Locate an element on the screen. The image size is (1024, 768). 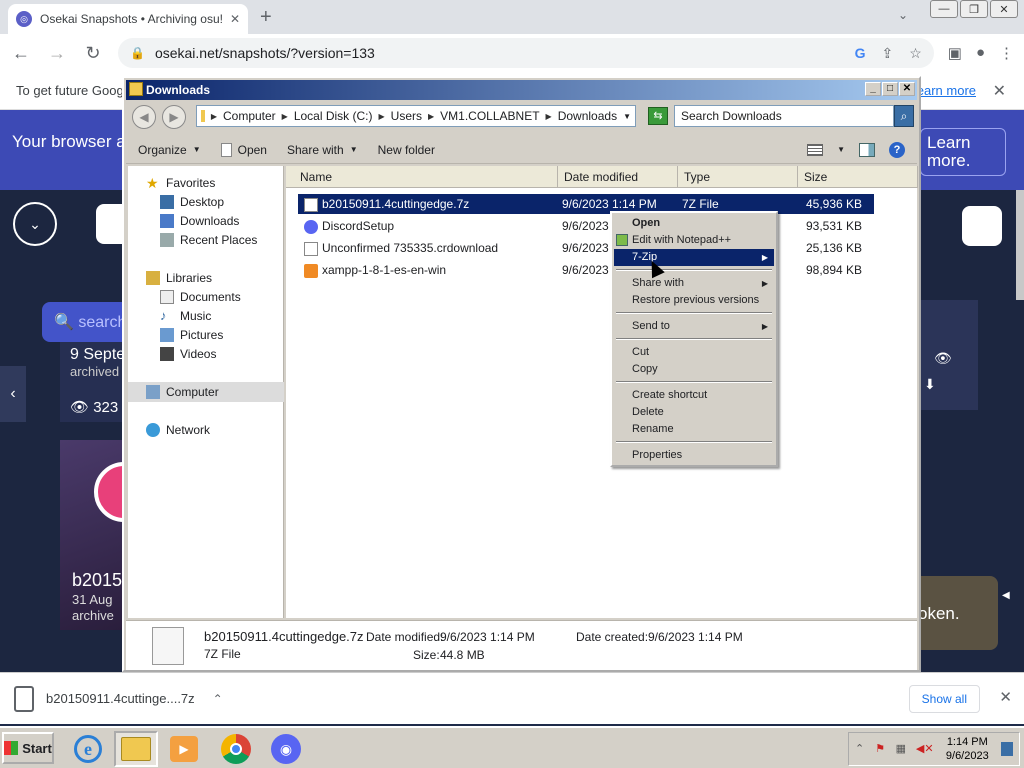
side-panel-icon: ▣ is located at coordinates (955, 53).